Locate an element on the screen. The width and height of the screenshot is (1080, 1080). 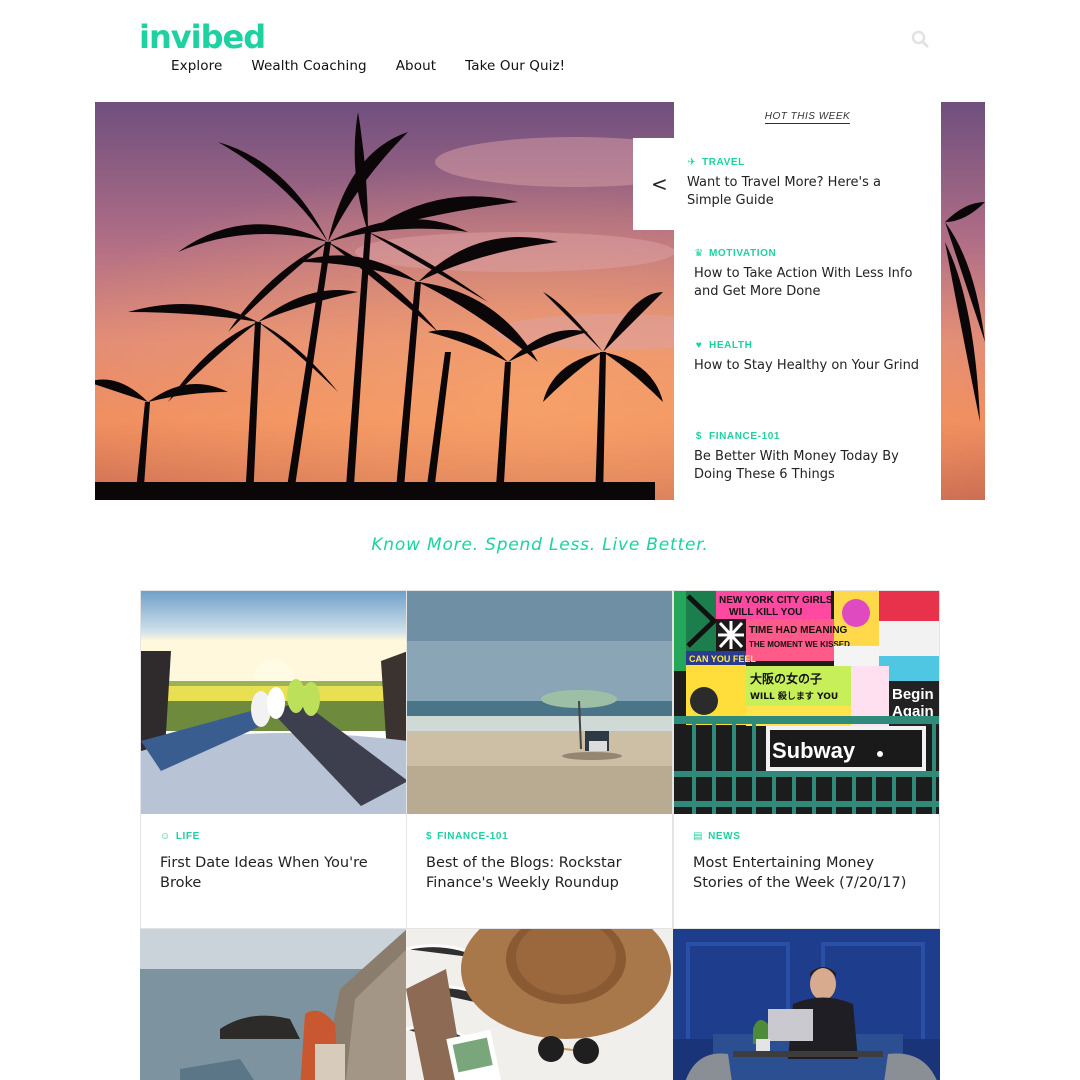
subway-sign-text: Subway is located at coordinates (814, 750).